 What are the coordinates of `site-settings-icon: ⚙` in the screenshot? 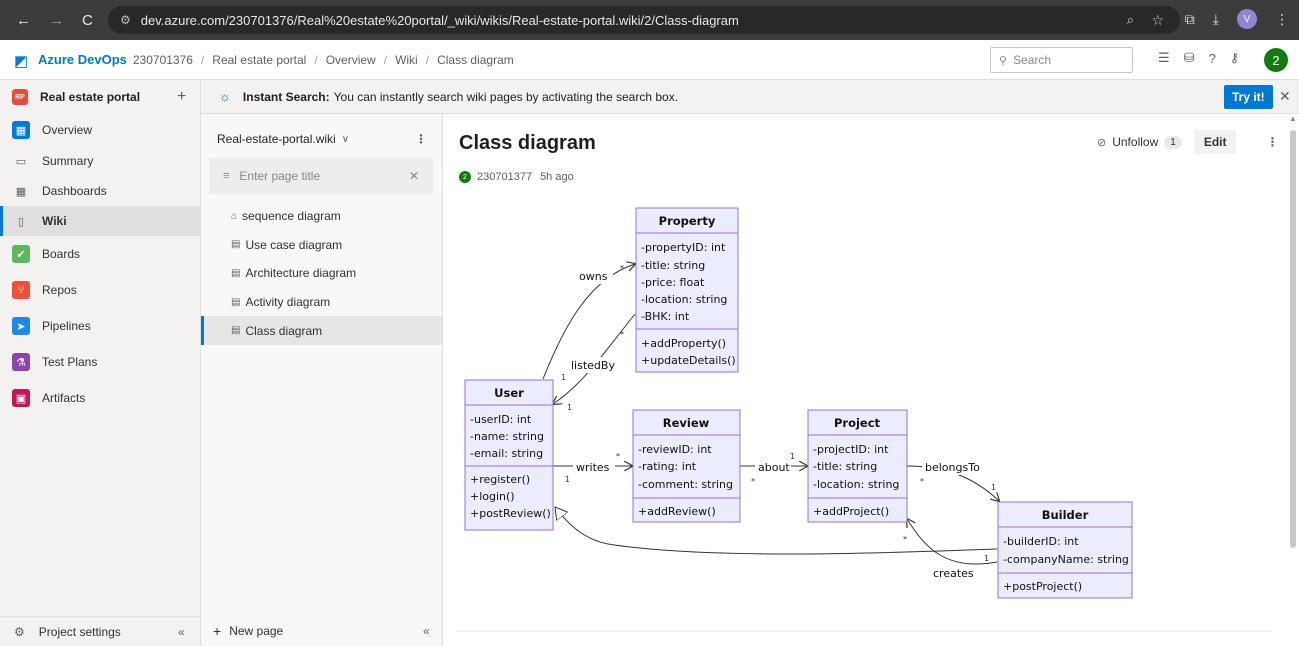 It's located at (125, 20).